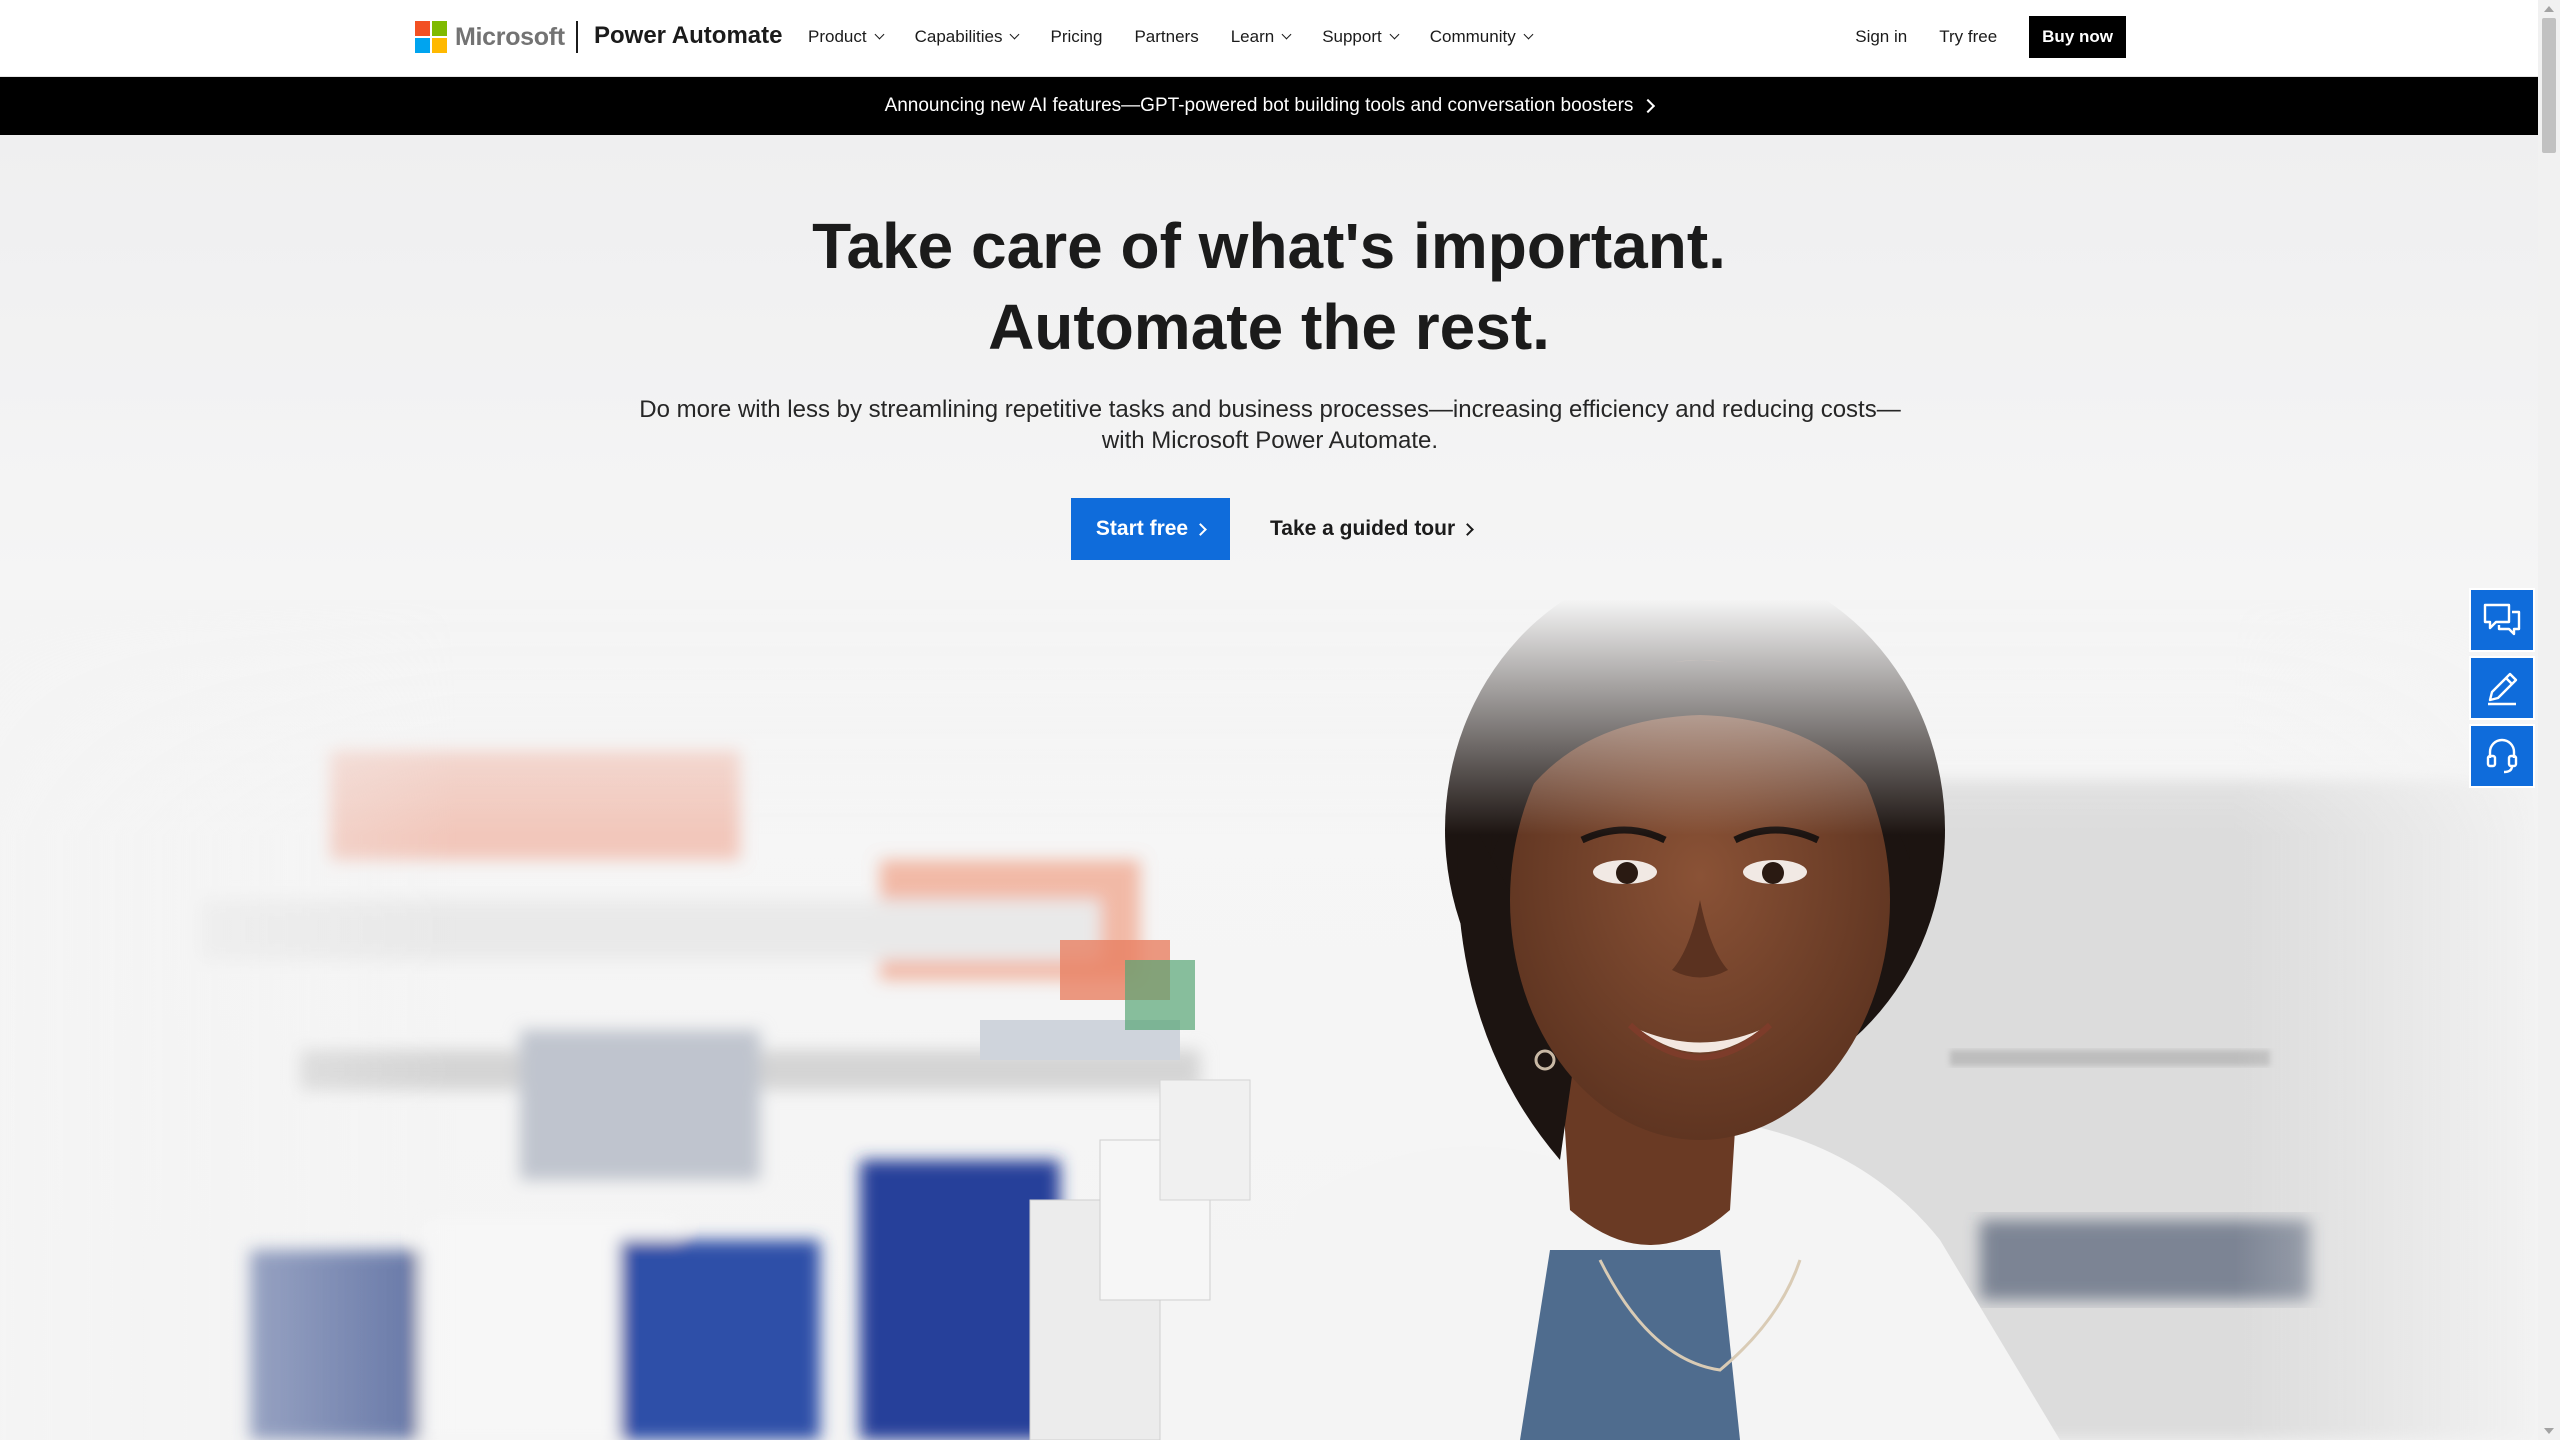 This screenshot has width=2560, height=1440. I want to click on nav-learn: Learn, so click(1261, 37).